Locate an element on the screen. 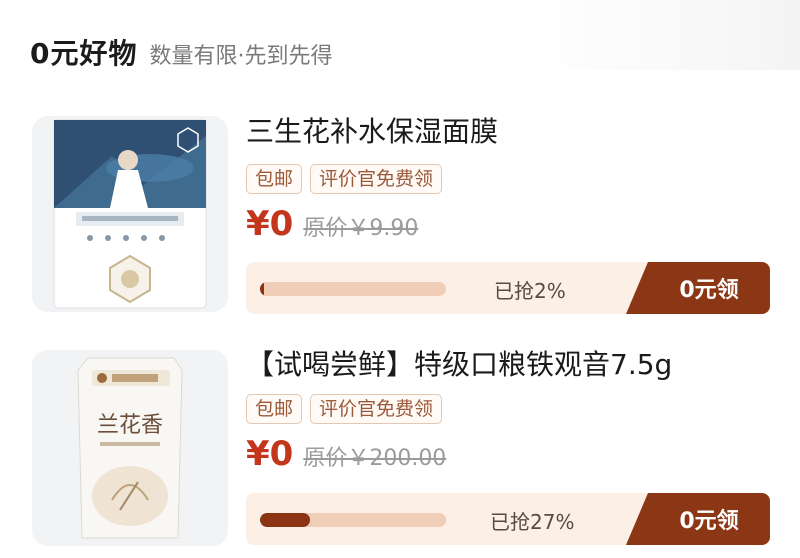 This screenshot has width=800, height=558. section-header: 0元好物 数量有限·先到先得 is located at coordinates (181, 52).